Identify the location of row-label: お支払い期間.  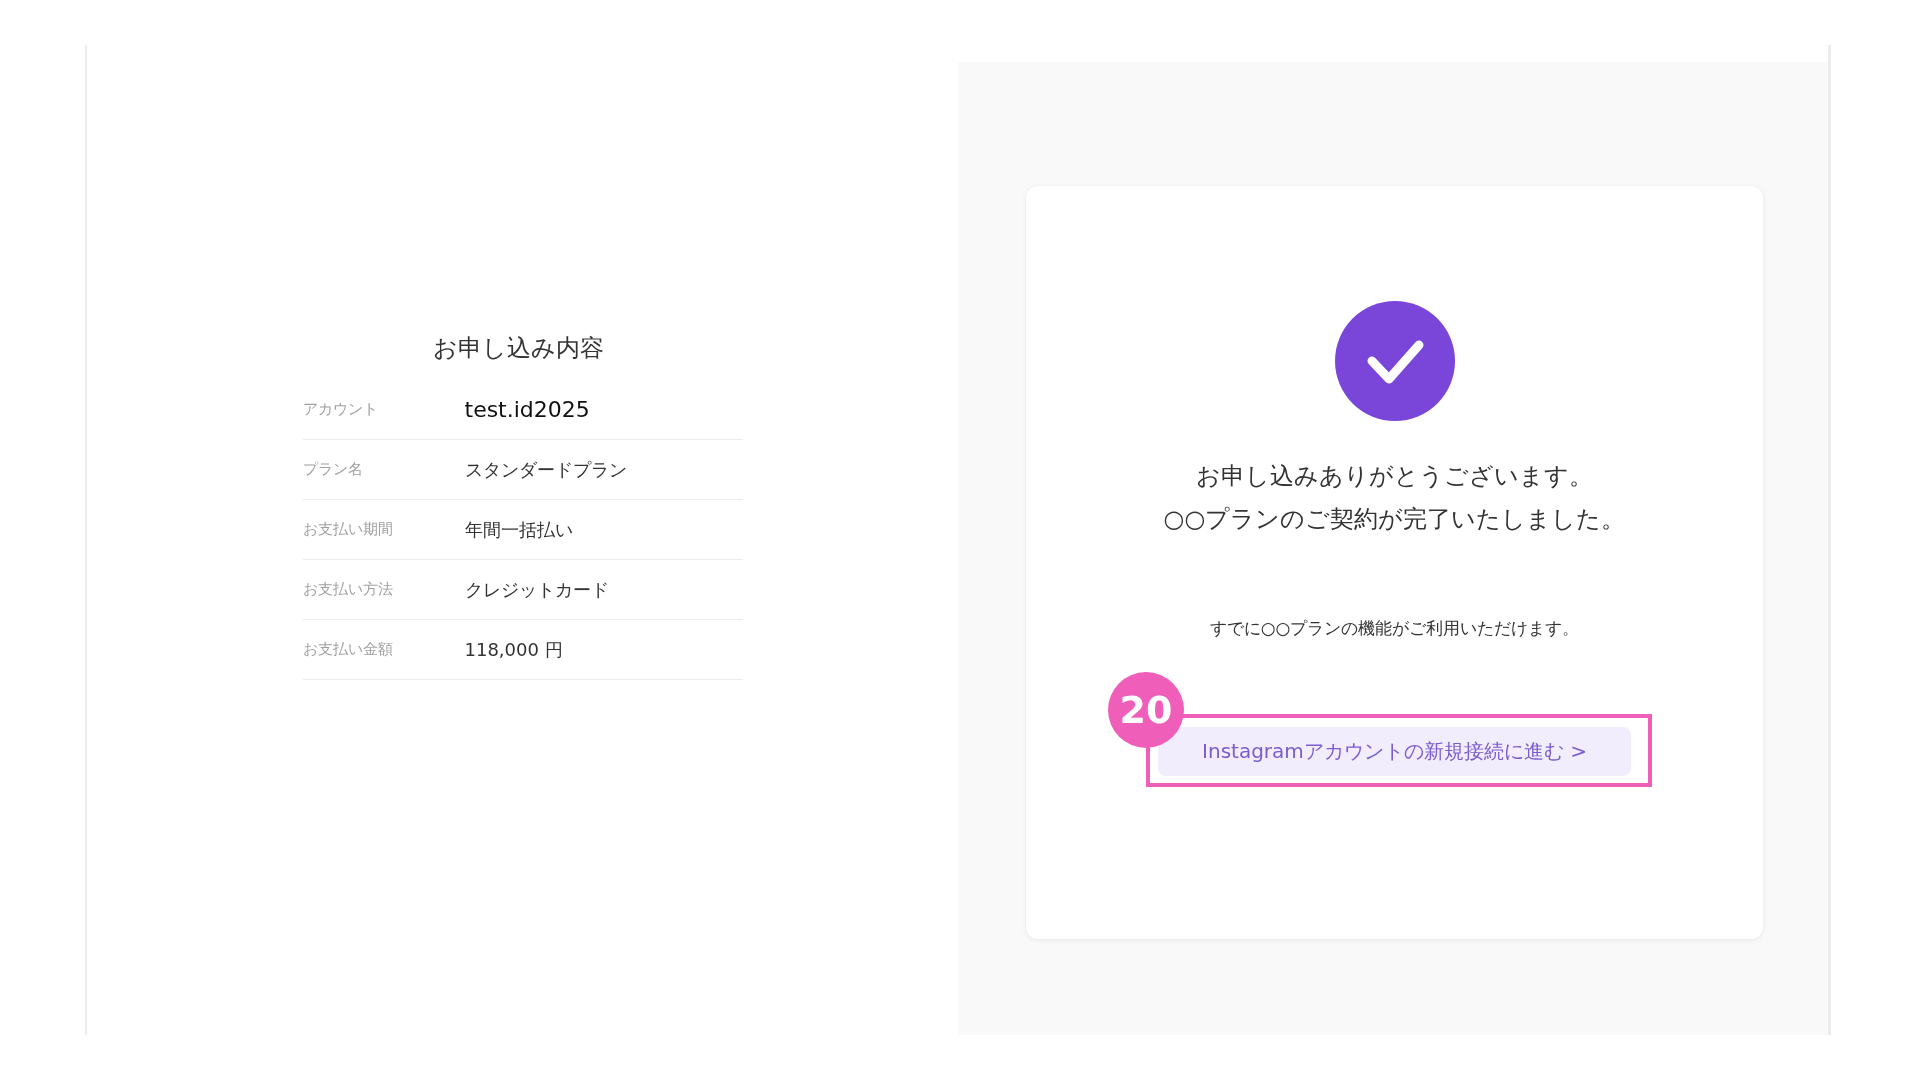
(348, 529).